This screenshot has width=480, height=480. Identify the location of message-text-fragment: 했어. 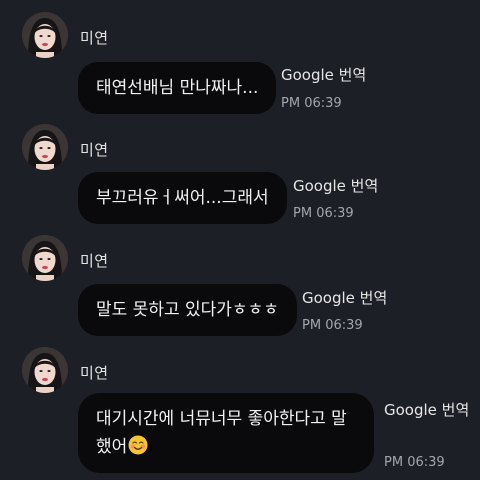
(112, 447).